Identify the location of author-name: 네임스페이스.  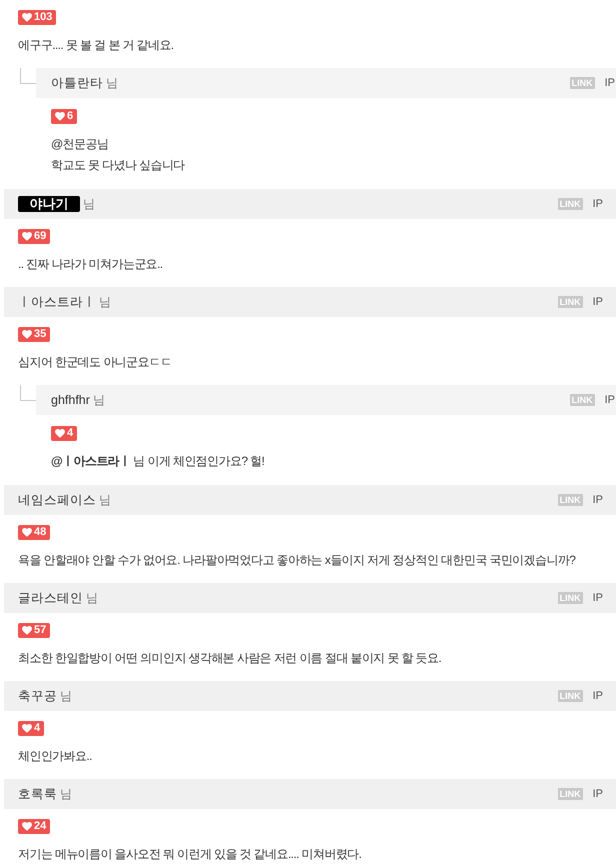
(57, 500).